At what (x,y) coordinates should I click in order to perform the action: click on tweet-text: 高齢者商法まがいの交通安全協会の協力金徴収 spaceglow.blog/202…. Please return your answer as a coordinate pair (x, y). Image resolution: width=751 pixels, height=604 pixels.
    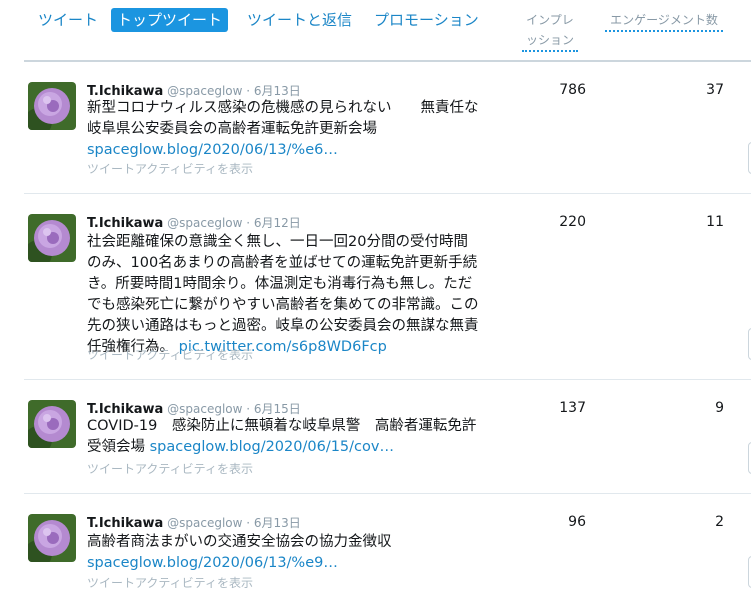
    Looking at the image, I should click on (284, 553).